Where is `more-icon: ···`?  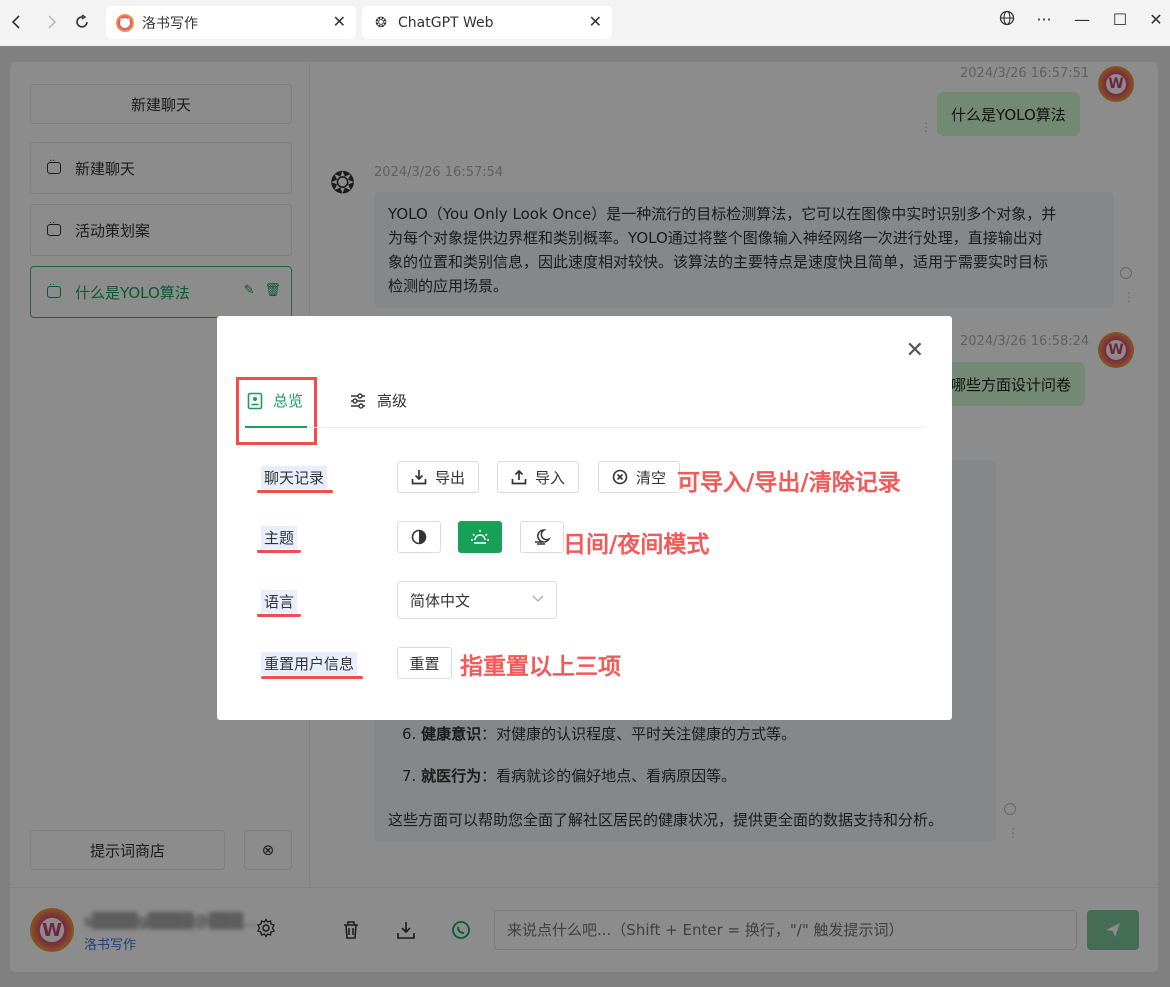 more-icon: ··· is located at coordinates (1044, 19).